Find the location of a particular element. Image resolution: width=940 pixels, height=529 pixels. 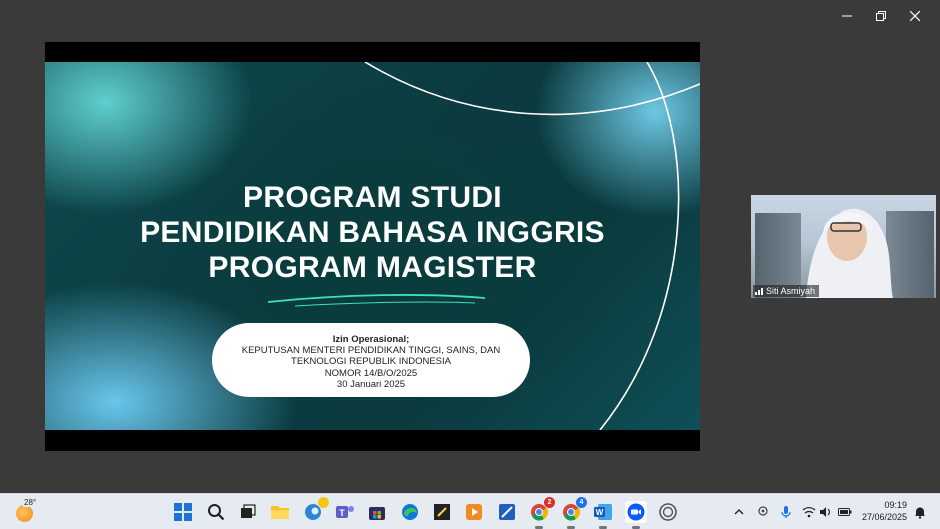

title-line-2: PENDIDIKAN BAHASA INGGRIS is located at coordinates (372, 232).